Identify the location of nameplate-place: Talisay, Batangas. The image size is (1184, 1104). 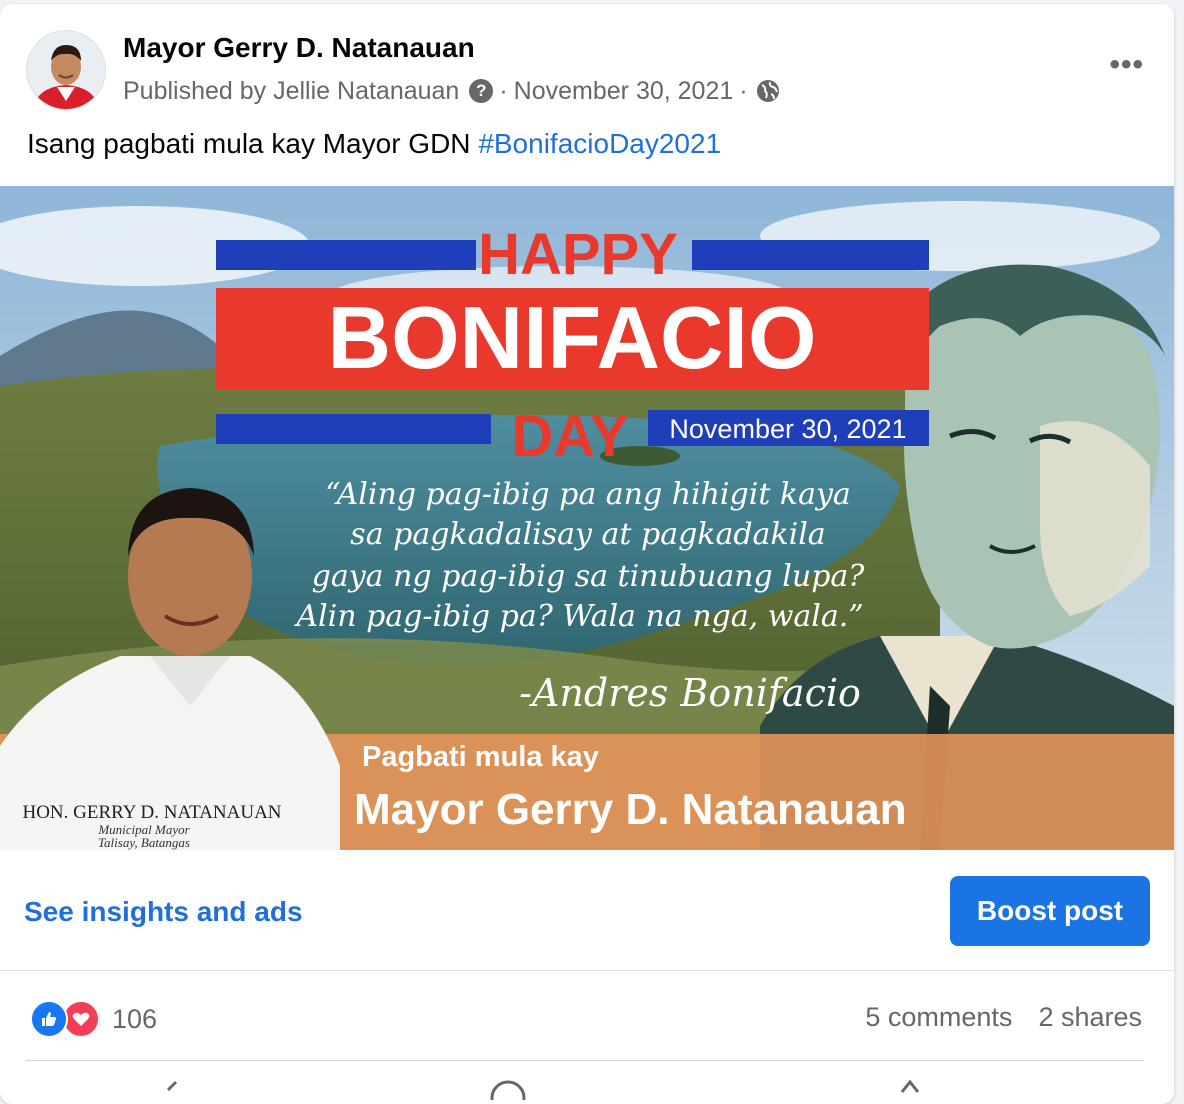
(144, 842).